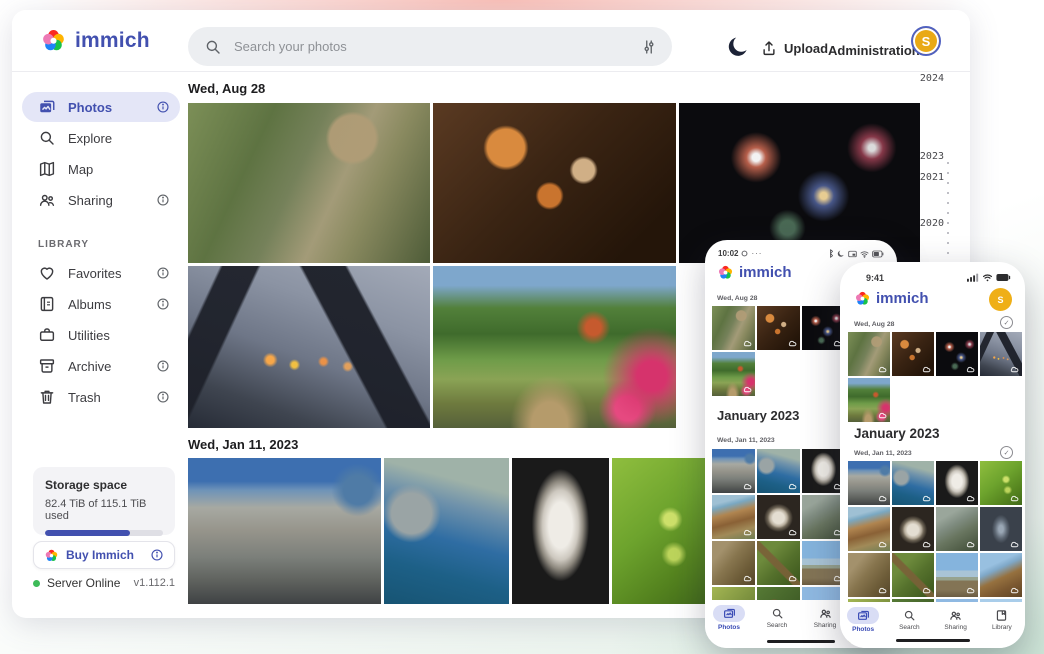 Image resolution: width=1044 pixels, height=654 pixels. What do you see at coordinates (101, 200) in the screenshot?
I see `sidebar-item-sharing: Sharing` at bounding box center [101, 200].